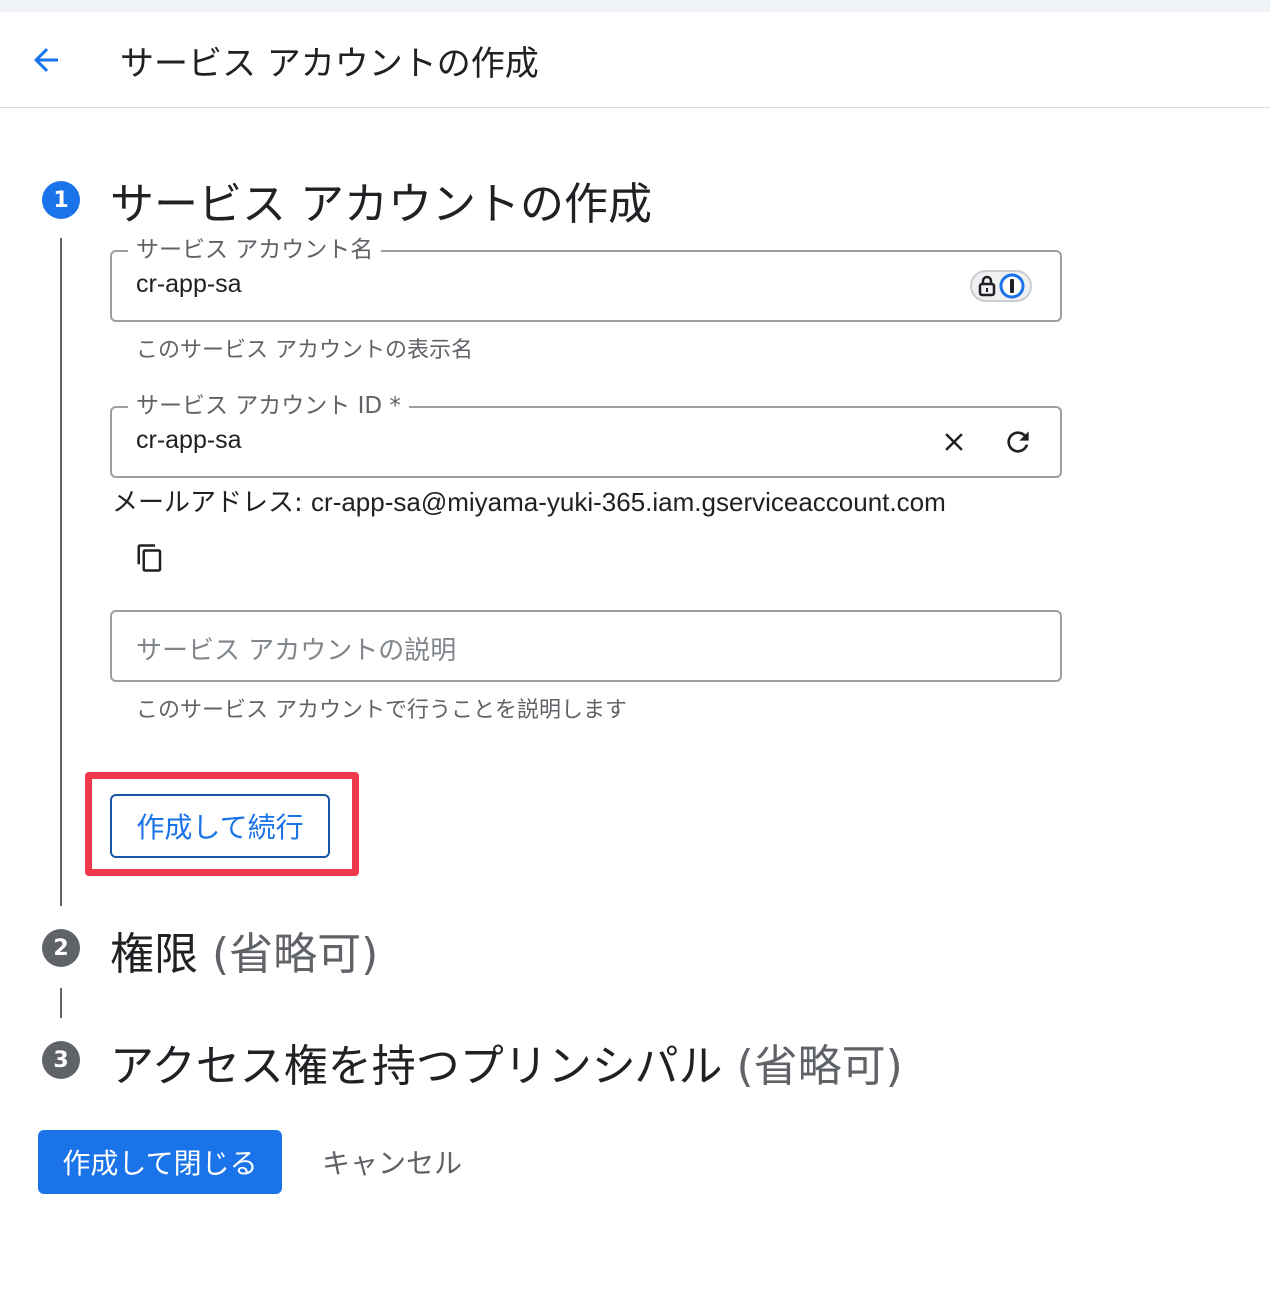  Describe the element at coordinates (61, 200) in the screenshot. I see `step-1-indicator: 1` at that location.